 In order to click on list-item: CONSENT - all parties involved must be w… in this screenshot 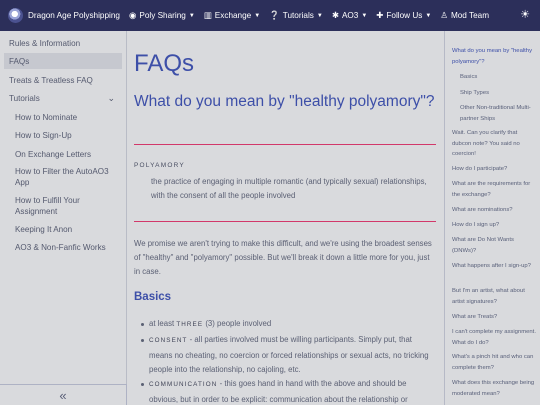, I will do `click(287, 355)`.